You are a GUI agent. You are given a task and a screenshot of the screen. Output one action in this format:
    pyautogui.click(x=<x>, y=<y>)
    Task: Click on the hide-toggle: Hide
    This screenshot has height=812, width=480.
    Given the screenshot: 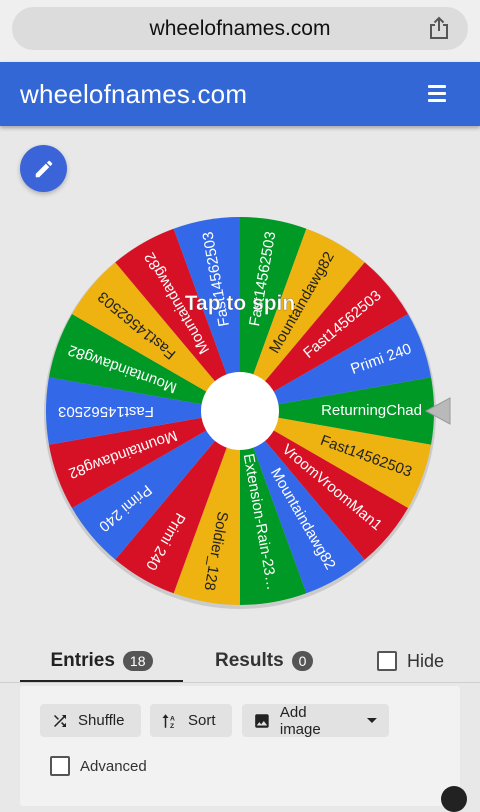 What is the action you would take?
    pyautogui.click(x=410, y=661)
    